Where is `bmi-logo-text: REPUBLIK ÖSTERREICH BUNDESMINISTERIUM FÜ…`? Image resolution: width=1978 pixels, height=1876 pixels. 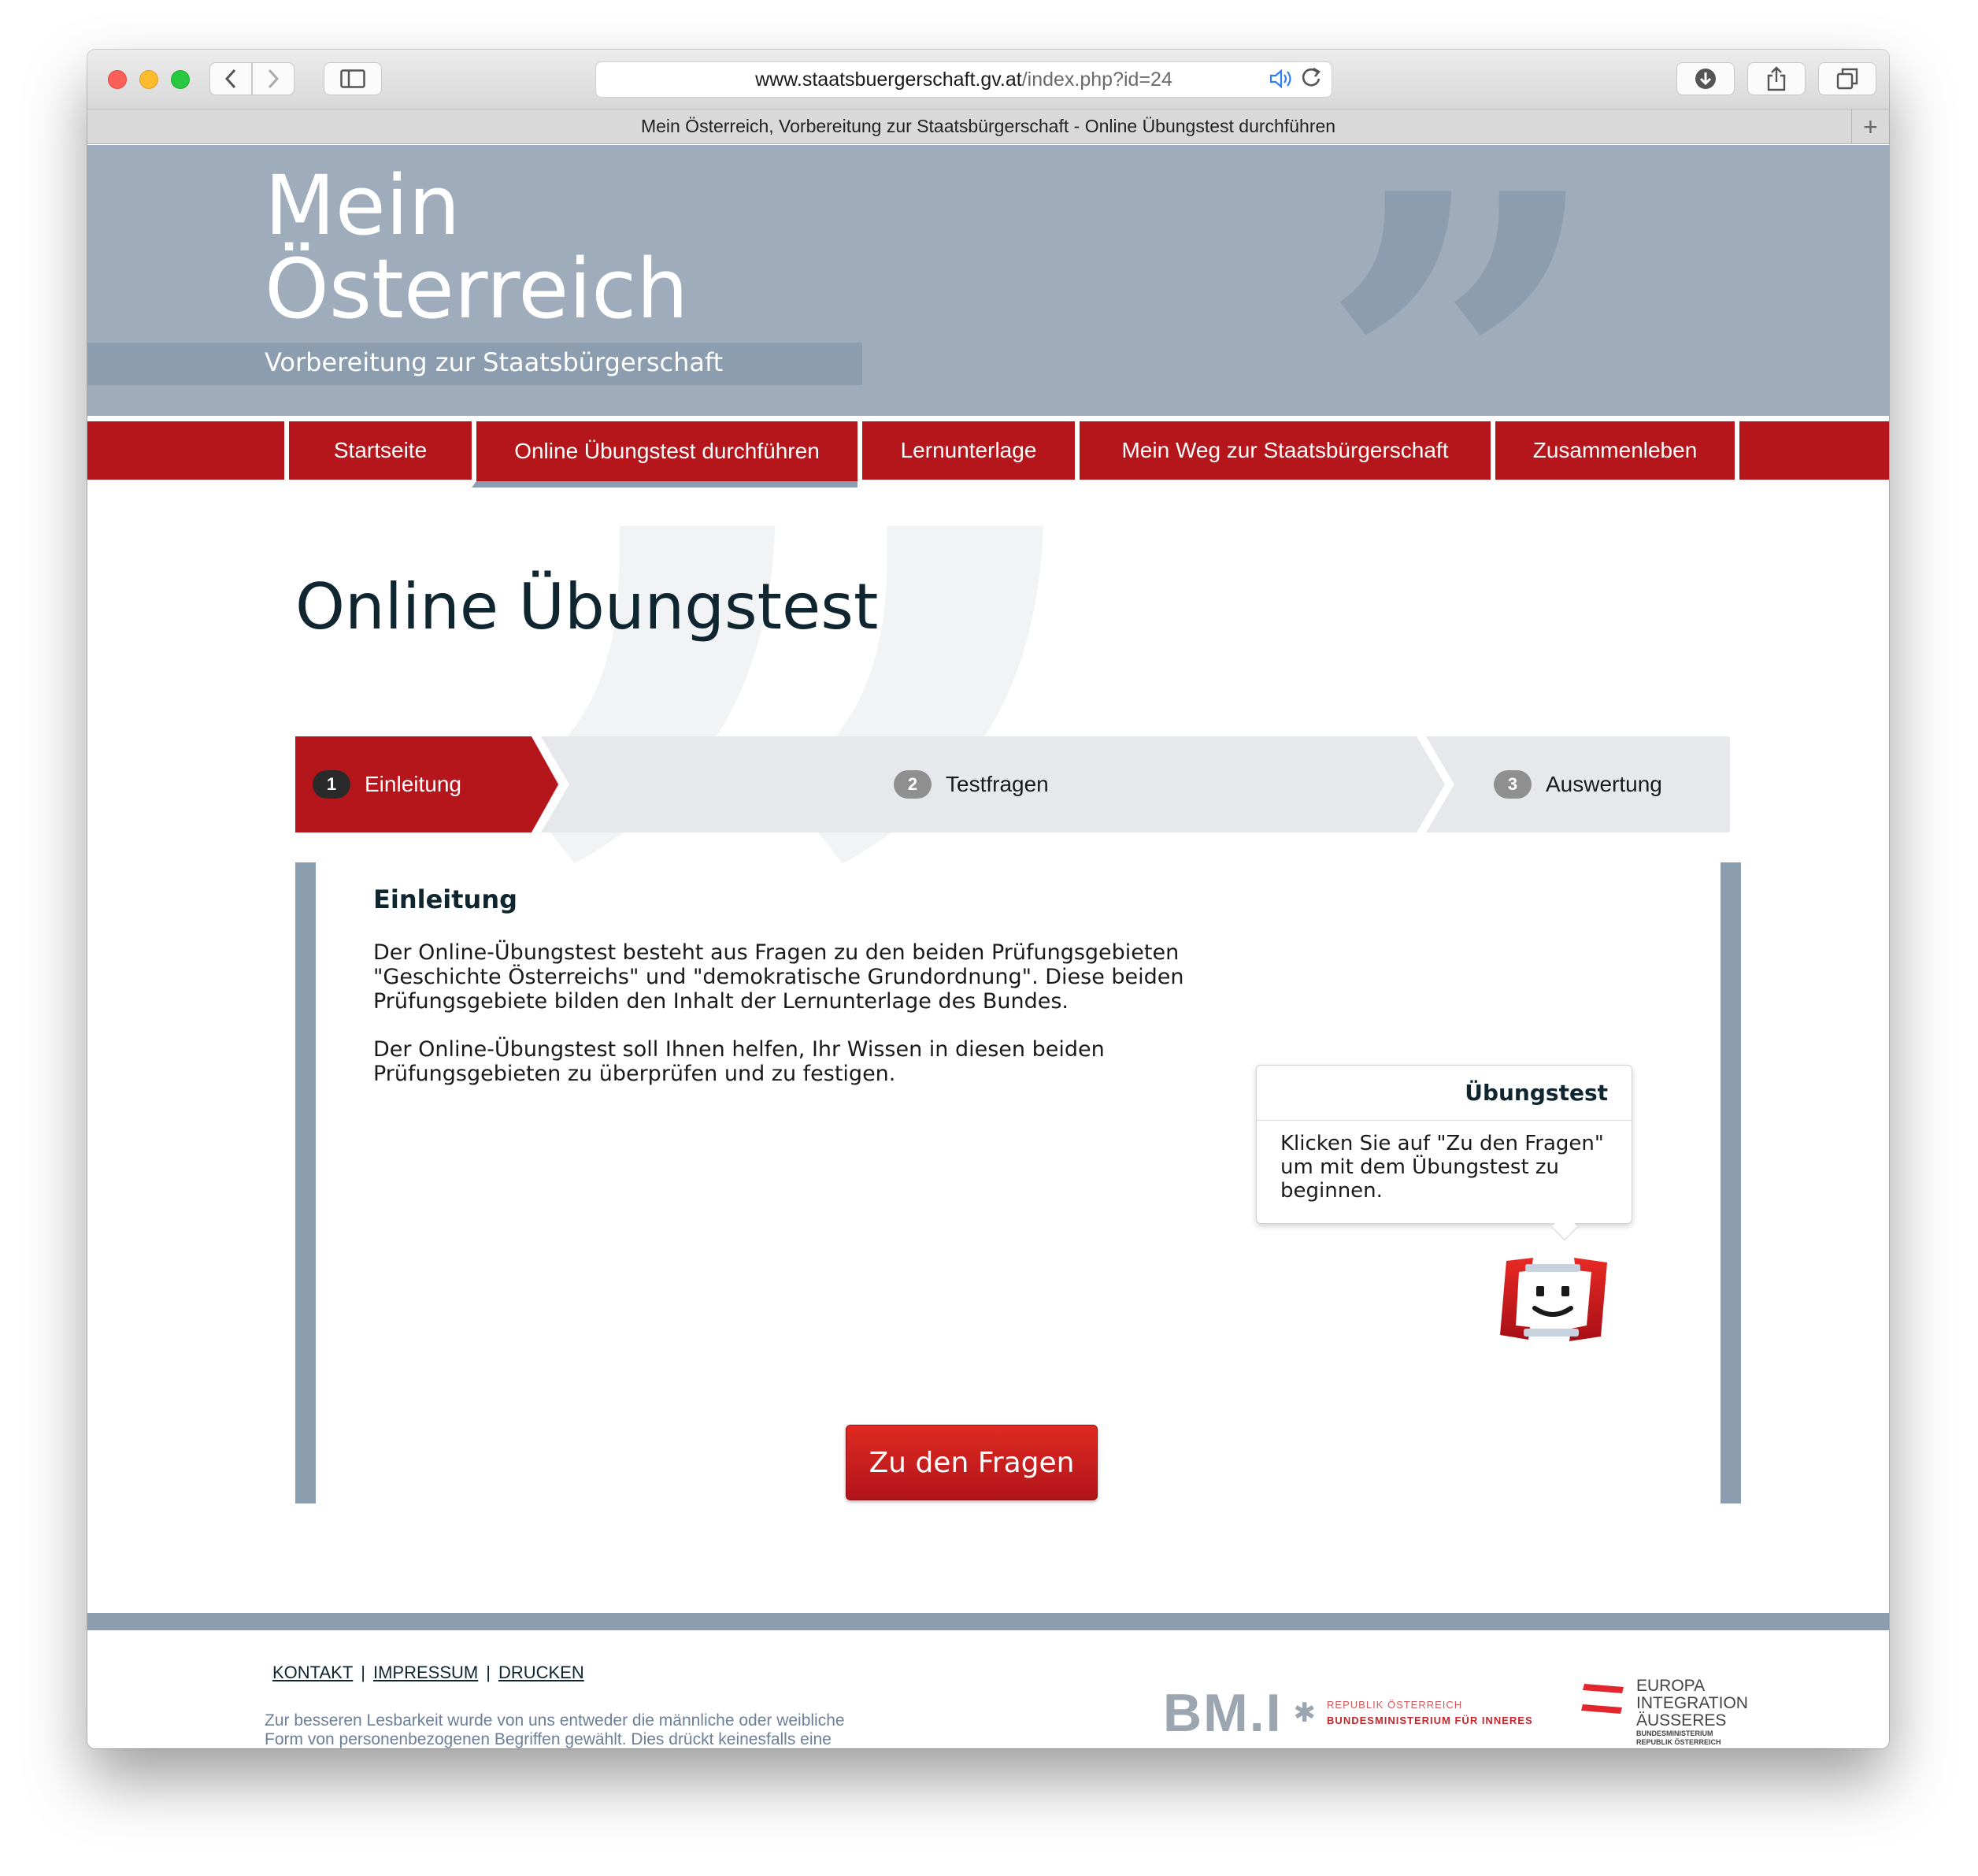
bmi-logo-text: REPUBLIK ÖSTERREICH BUNDESMINISTERIUM FÜ… is located at coordinates (1430, 1713).